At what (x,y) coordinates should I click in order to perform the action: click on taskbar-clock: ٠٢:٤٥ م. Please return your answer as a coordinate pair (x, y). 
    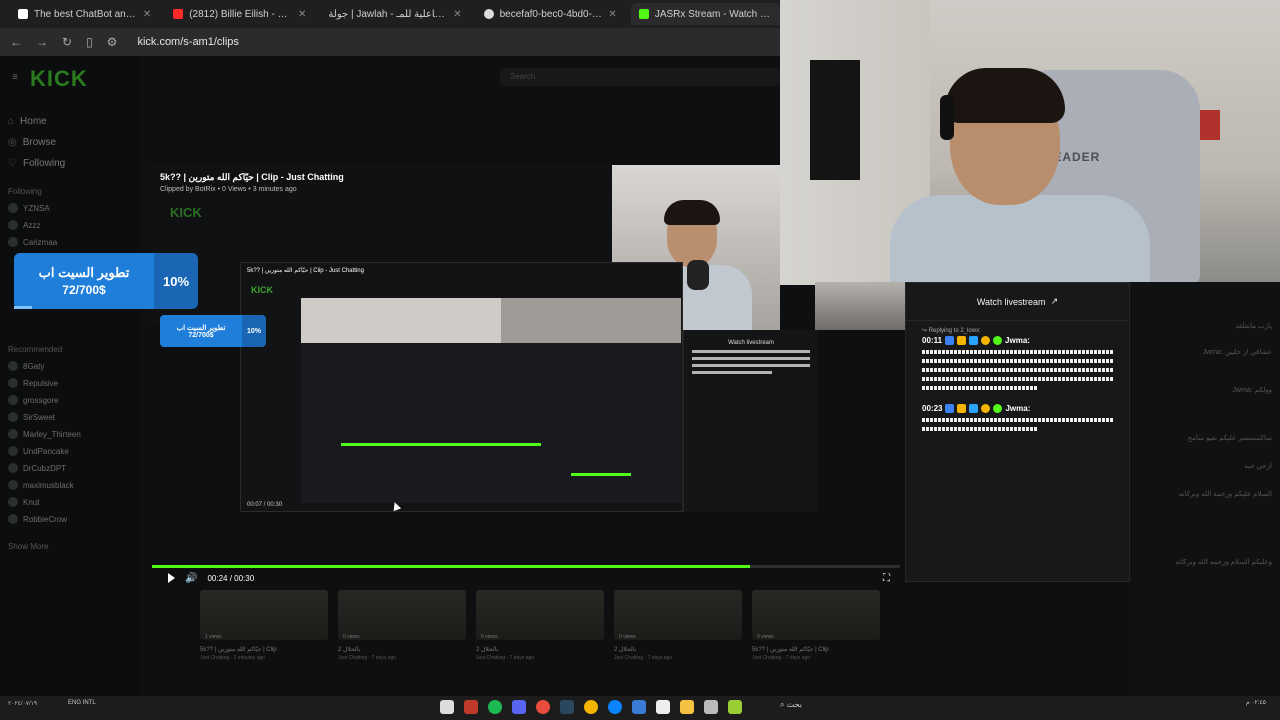
    Looking at the image, I should click on (1256, 703).